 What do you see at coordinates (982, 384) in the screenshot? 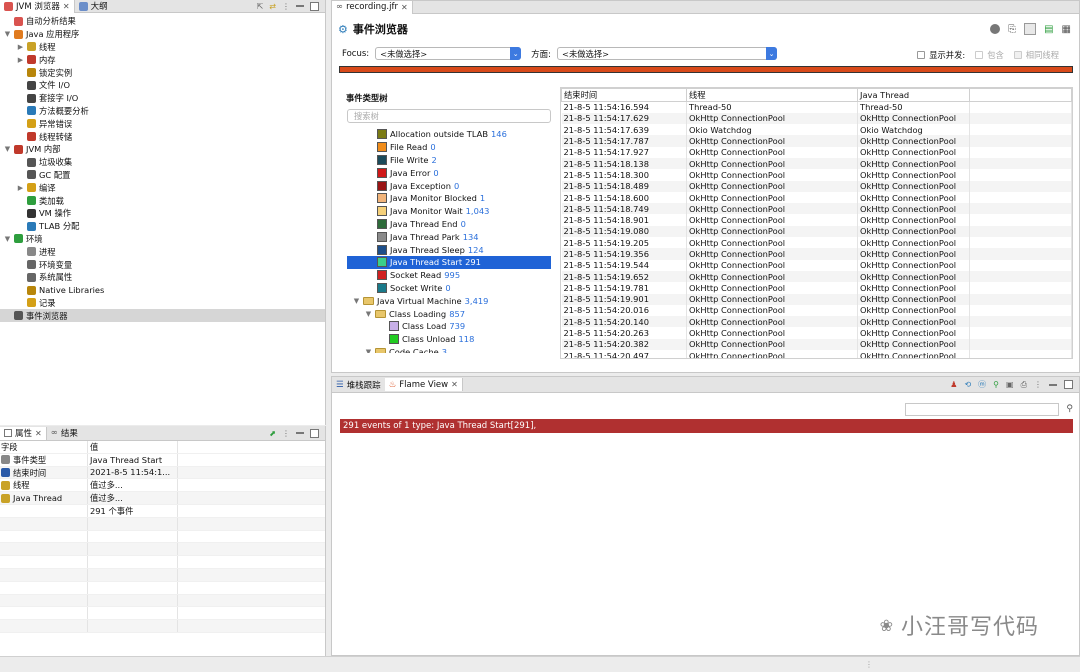
I see `info-icon: ⓜ` at bounding box center [982, 384].